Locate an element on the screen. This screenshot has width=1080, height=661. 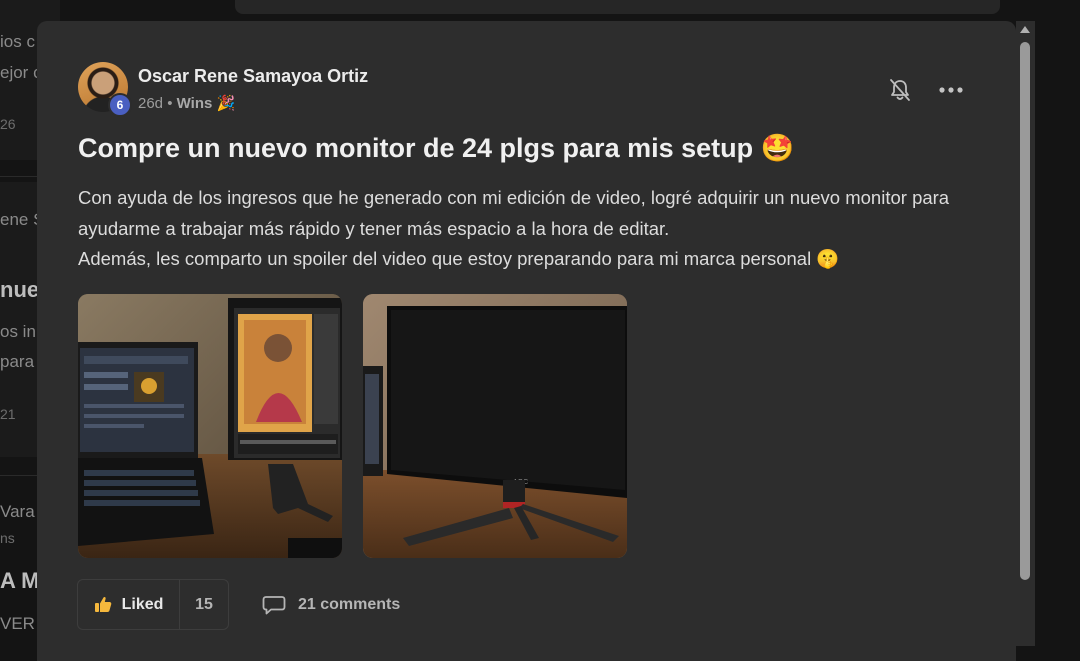
like-control: Liked 15 is located at coordinates (153, 604).